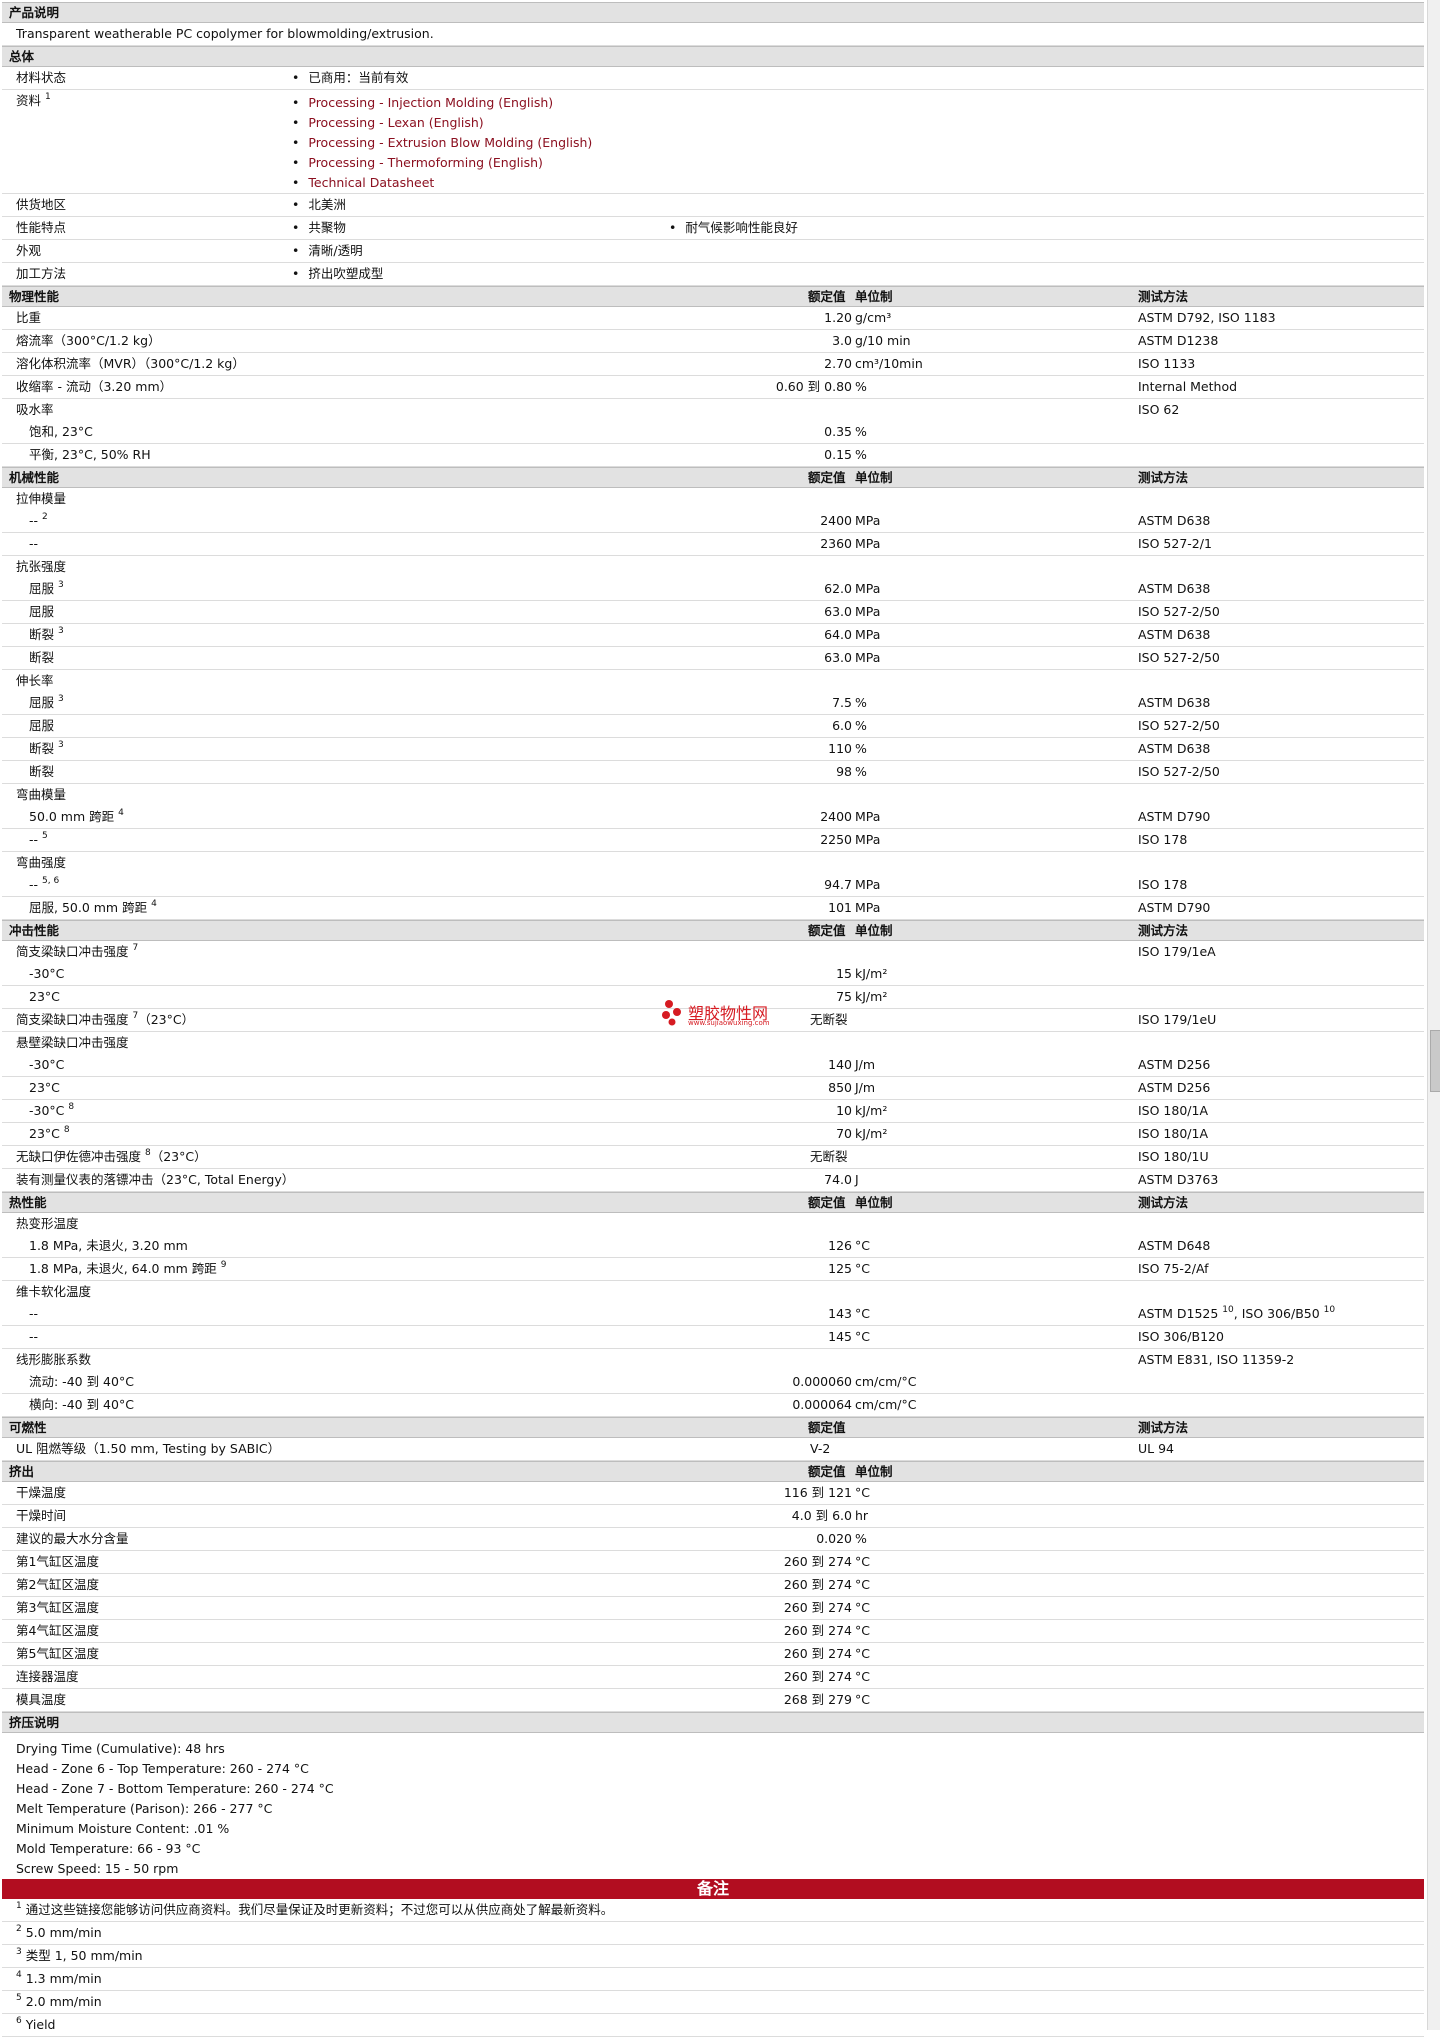 The width and height of the screenshot is (1440, 2037). Describe the element at coordinates (713, 952) in the screenshot. I see `table-row: 简支梁缺口冲击强度 7 ISO 179/1eA` at that location.